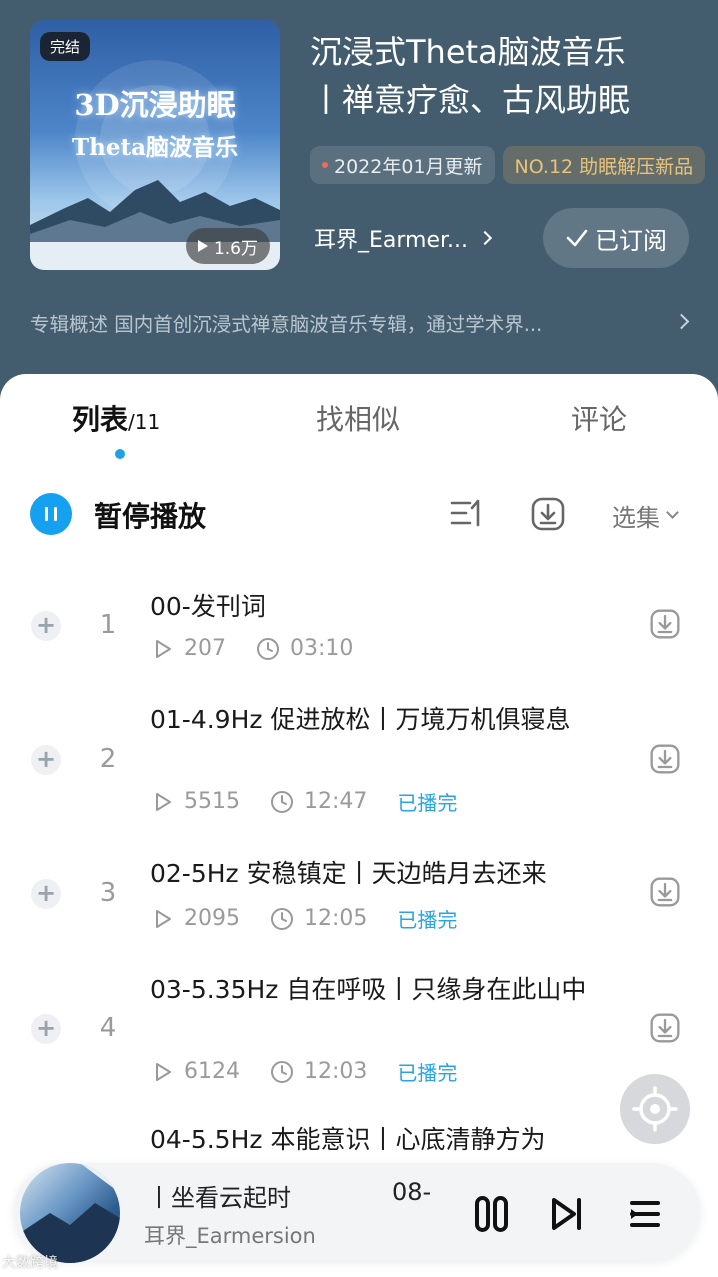  I want to click on track-meta: 6124 12:03 已播完, so click(305, 1071).